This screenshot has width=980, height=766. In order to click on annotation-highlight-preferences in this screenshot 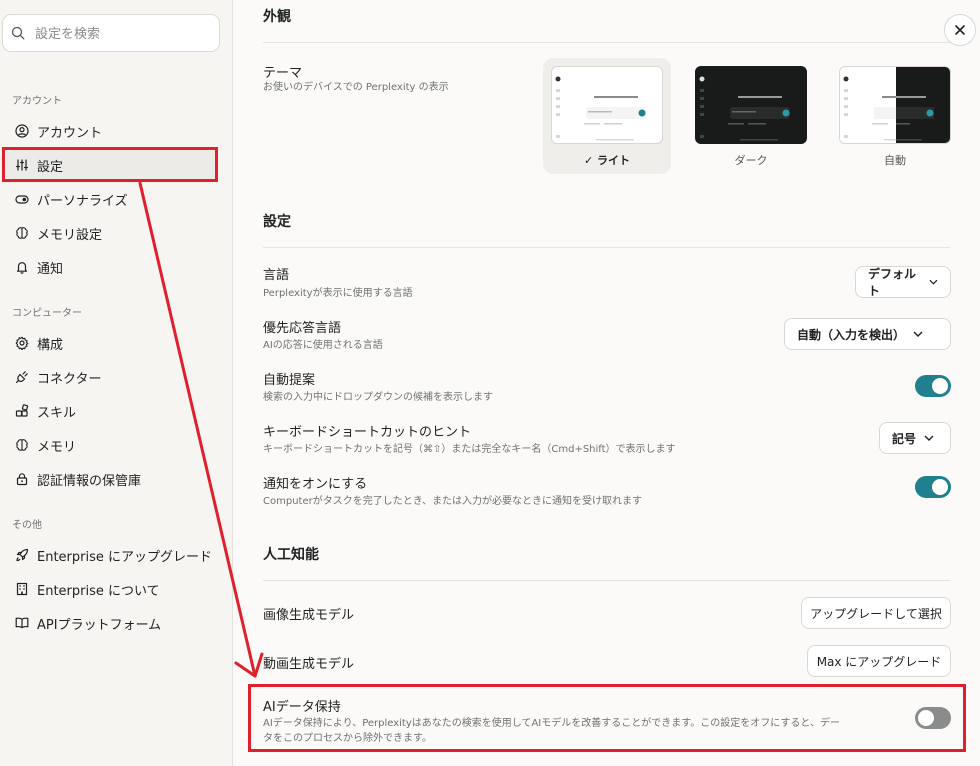, I will do `click(110, 164)`.